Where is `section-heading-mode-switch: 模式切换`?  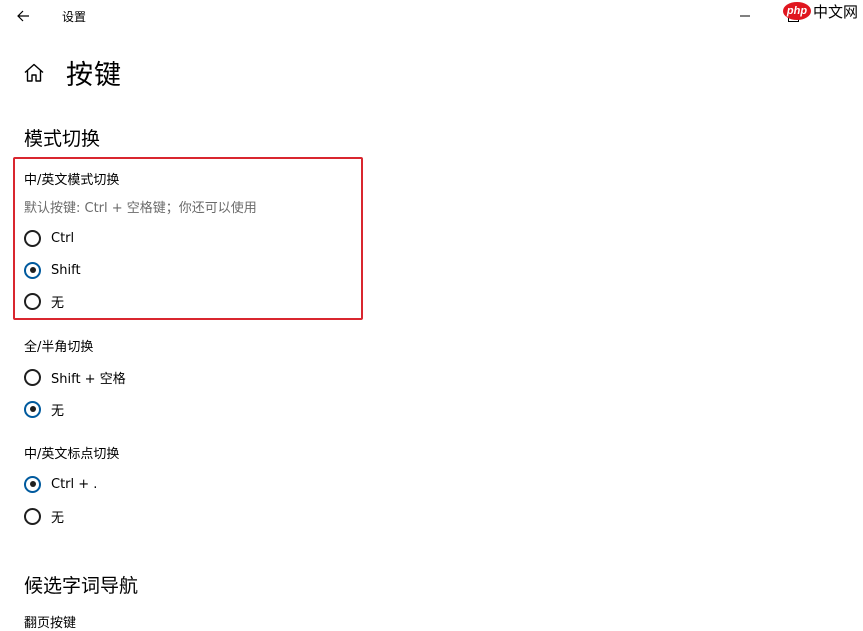
section-heading-mode-switch: 模式切换 is located at coordinates (62, 139).